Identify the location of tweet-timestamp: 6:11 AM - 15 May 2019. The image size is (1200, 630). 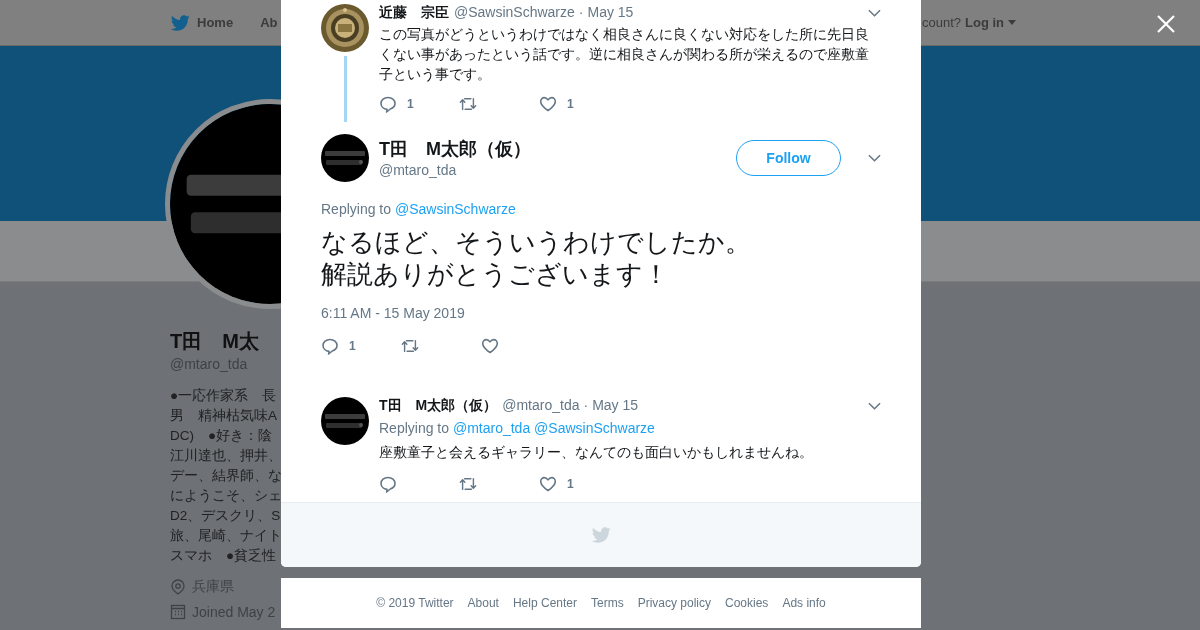
(393, 313).